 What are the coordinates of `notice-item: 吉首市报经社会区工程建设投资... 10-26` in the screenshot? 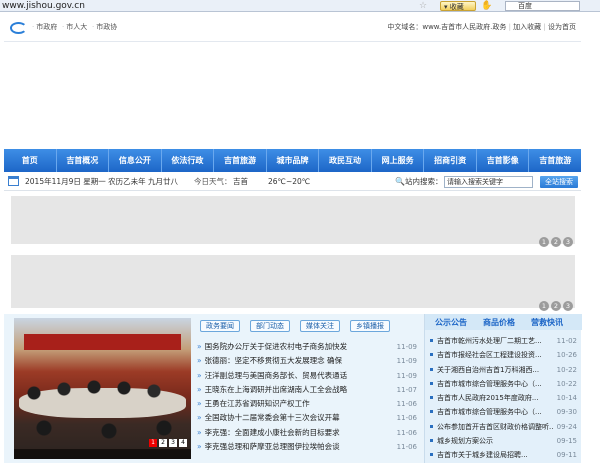 It's located at (504, 355).